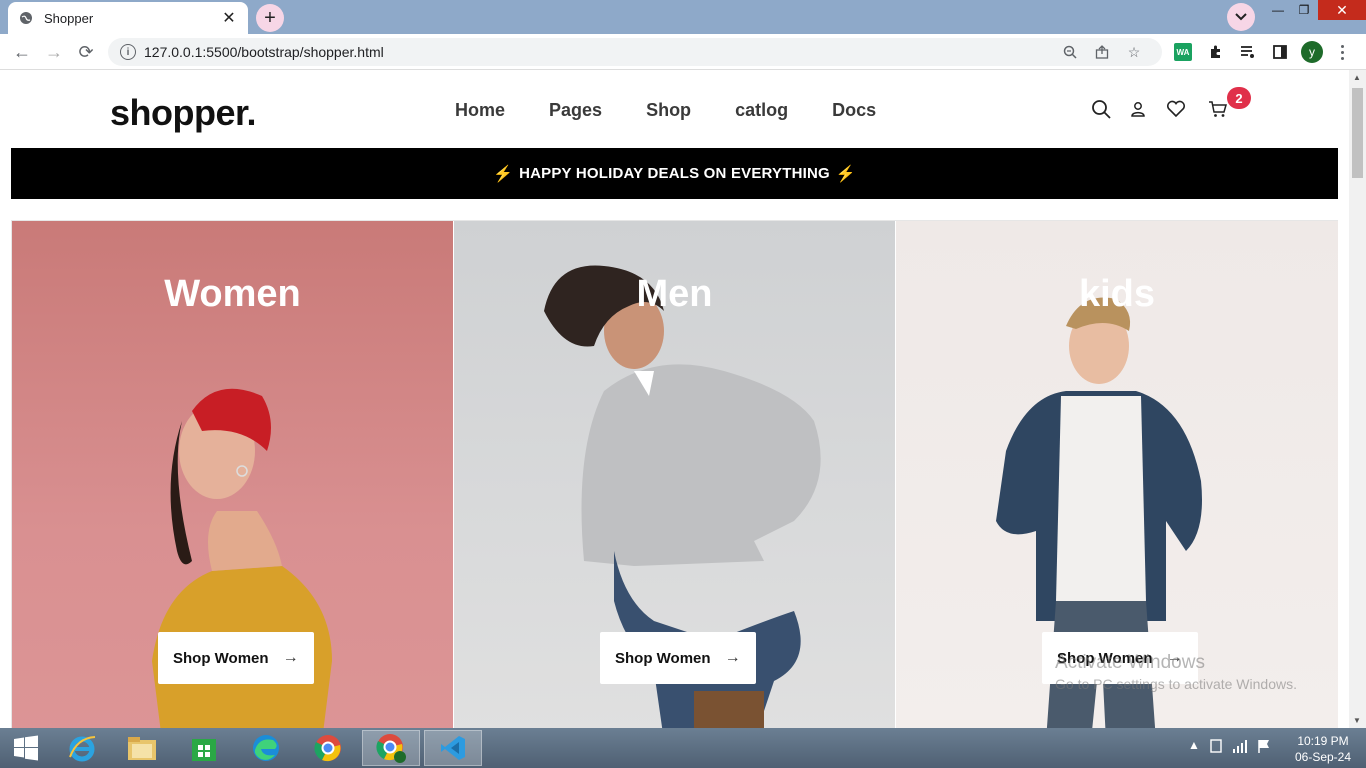 The height and width of the screenshot is (768, 1366). I want to click on whatsapp-extension-icon: WA, so click(1183, 52).